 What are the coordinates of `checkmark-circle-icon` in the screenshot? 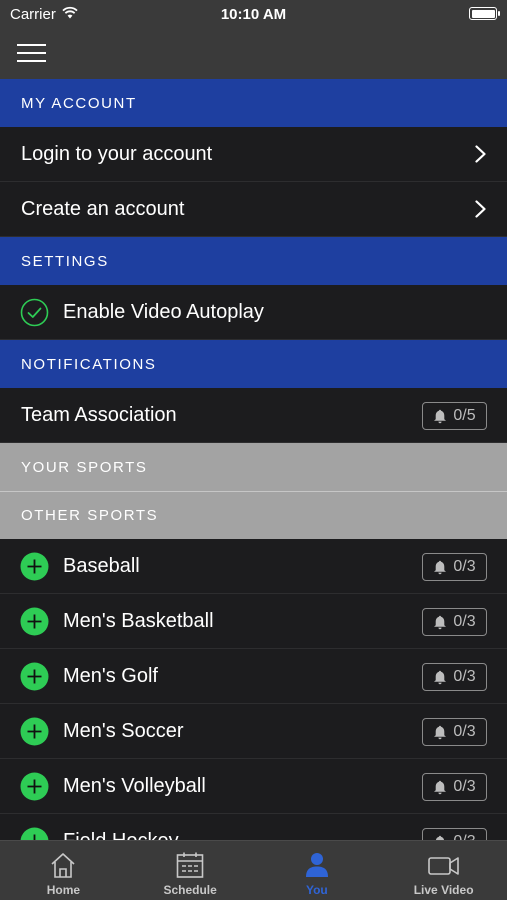 It's located at (34, 312).